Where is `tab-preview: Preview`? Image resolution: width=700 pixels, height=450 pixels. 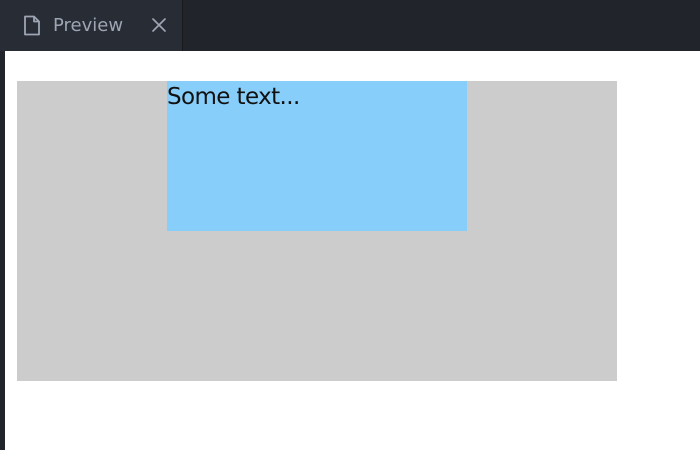
tab-preview: Preview is located at coordinates (91, 25).